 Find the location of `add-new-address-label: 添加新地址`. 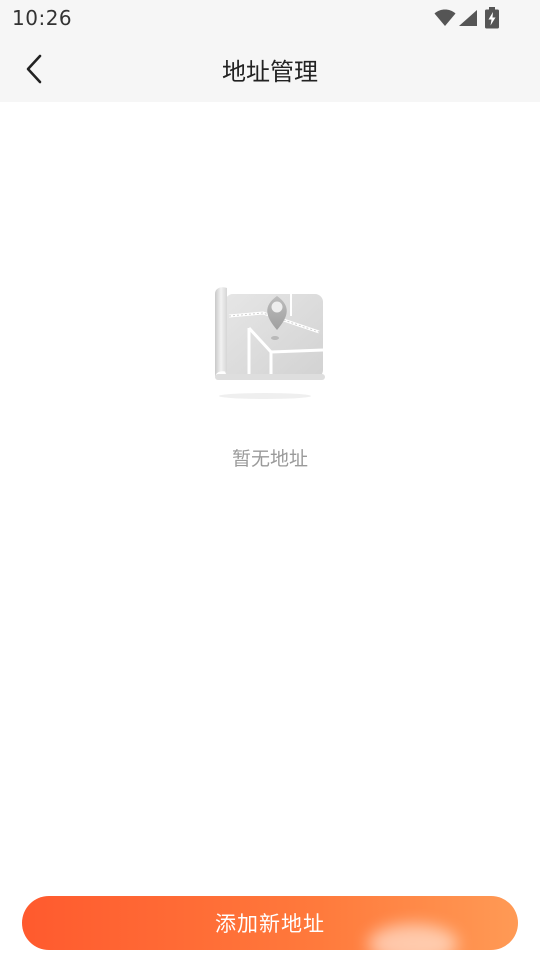

add-new-address-label: 添加新地址 is located at coordinates (270, 924).